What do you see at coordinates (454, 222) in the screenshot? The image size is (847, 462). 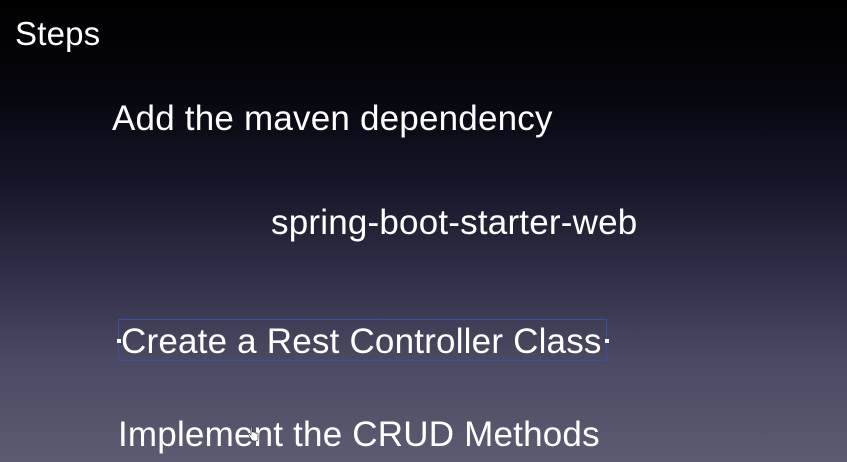 I see `step-dependency-name: spring-boot-starter-web` at bounding box center [454, 222].